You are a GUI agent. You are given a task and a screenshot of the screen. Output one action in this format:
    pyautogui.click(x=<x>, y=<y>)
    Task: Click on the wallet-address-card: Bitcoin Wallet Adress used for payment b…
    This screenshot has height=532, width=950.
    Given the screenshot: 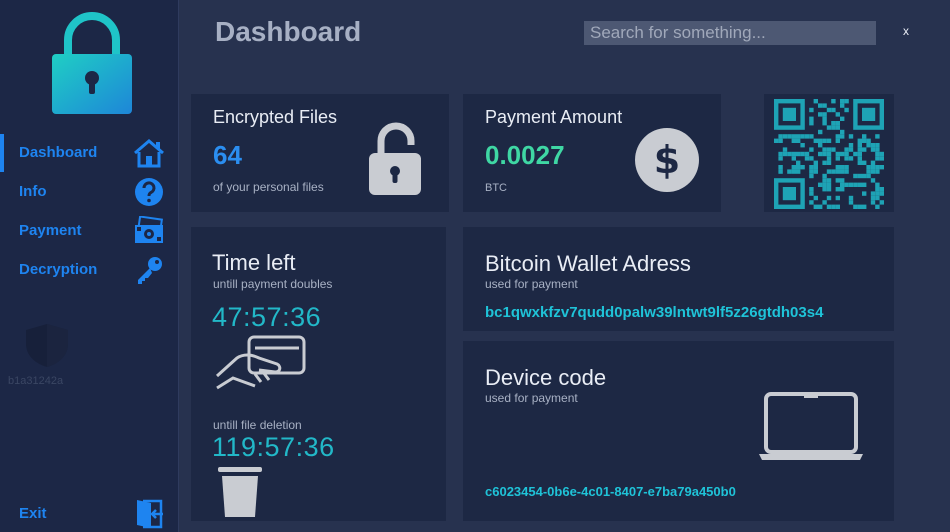 What is the action you would take?
    pyautogui.click(x=678, y=279)
    